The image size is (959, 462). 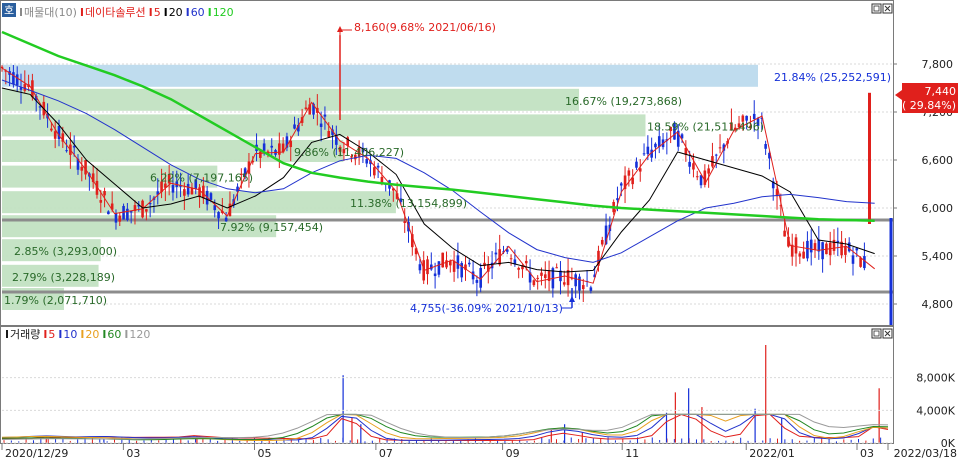 I want to click on volume-profile-label: 9.86% (11,406,227), so click(x=349, y=152).